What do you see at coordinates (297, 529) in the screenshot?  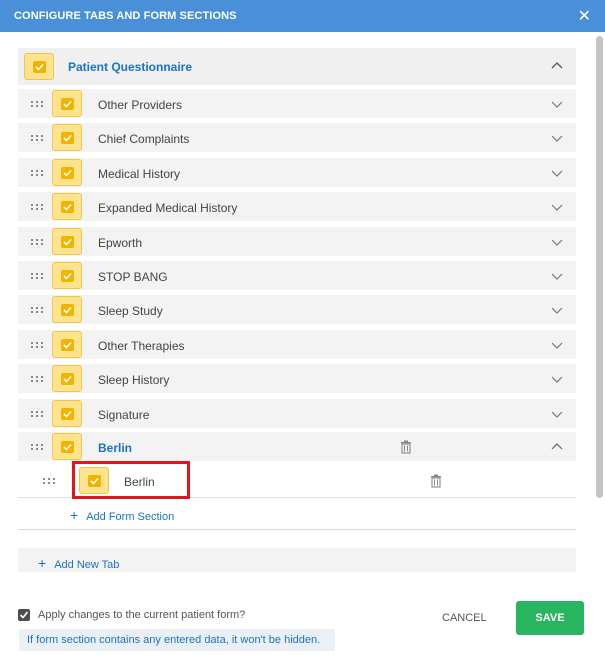 I see `divider` at bounding box center [297, 529].